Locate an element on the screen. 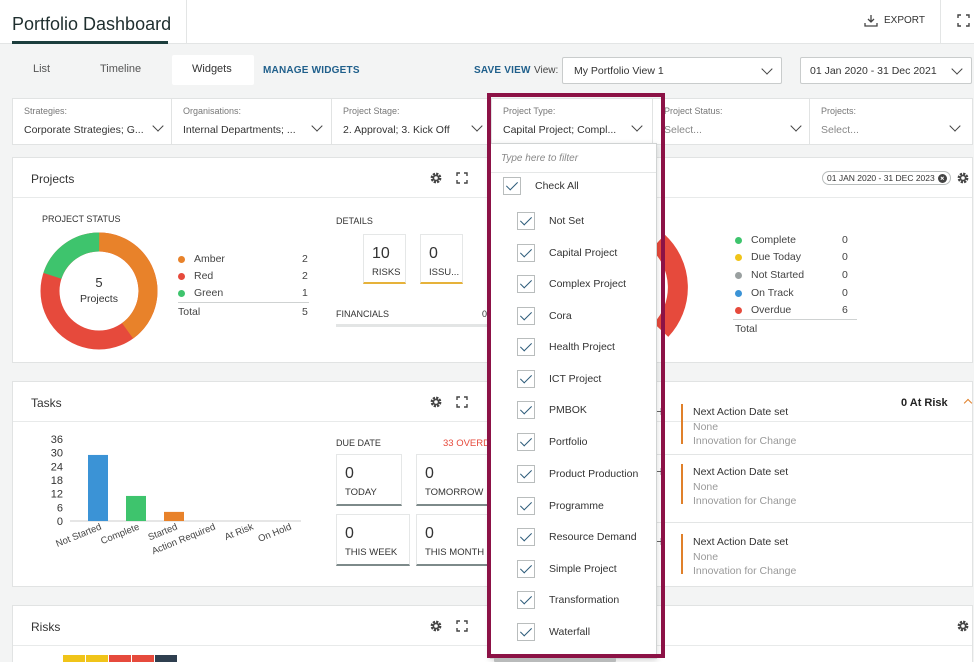 The height and width of the screenshot is (662, 974). manage-widgets-link: MANAGE WIDGETS is located at coordinates (311, 70).